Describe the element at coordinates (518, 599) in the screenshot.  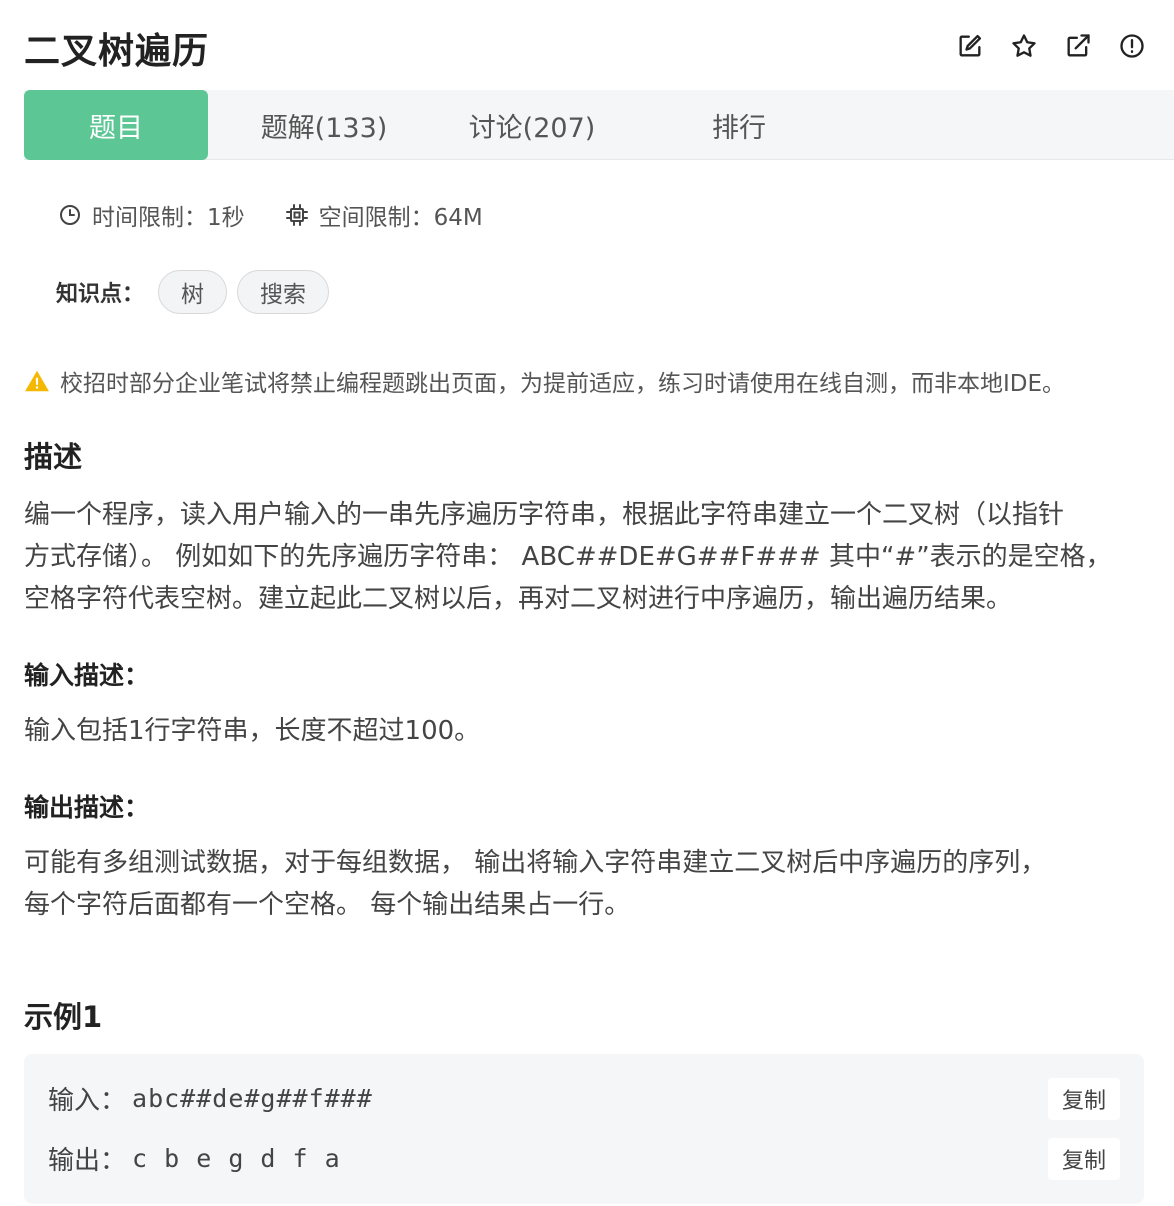
I see `description-line: 空格字符代表空树。建立起此二叉树以后，再对二叉树进行中序遍历，输出遍历结果。` at that location.